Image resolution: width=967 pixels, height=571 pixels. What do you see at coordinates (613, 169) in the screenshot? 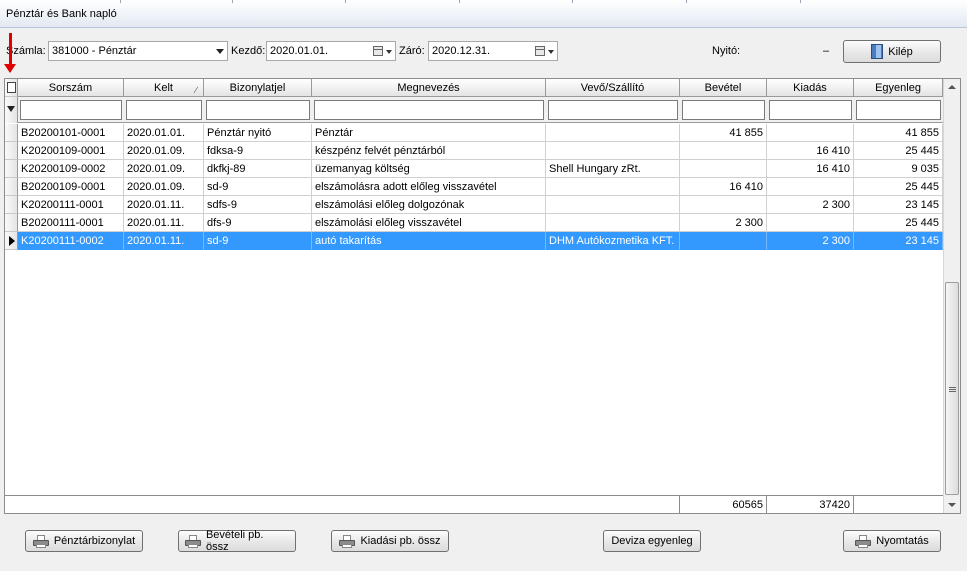
I see `cell-vevo-szallito: Shell Hungary zRt.` at bounding box center [613, 169].